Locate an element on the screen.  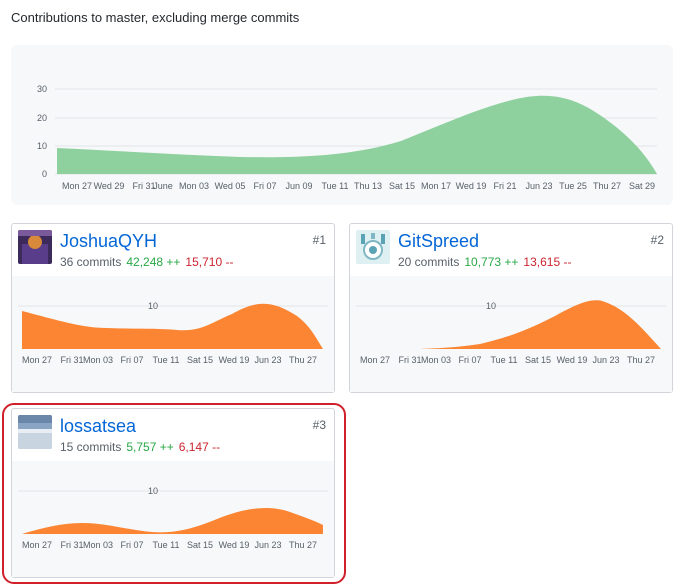
commit-count: 20 commits is located at coordinates (429, 262).